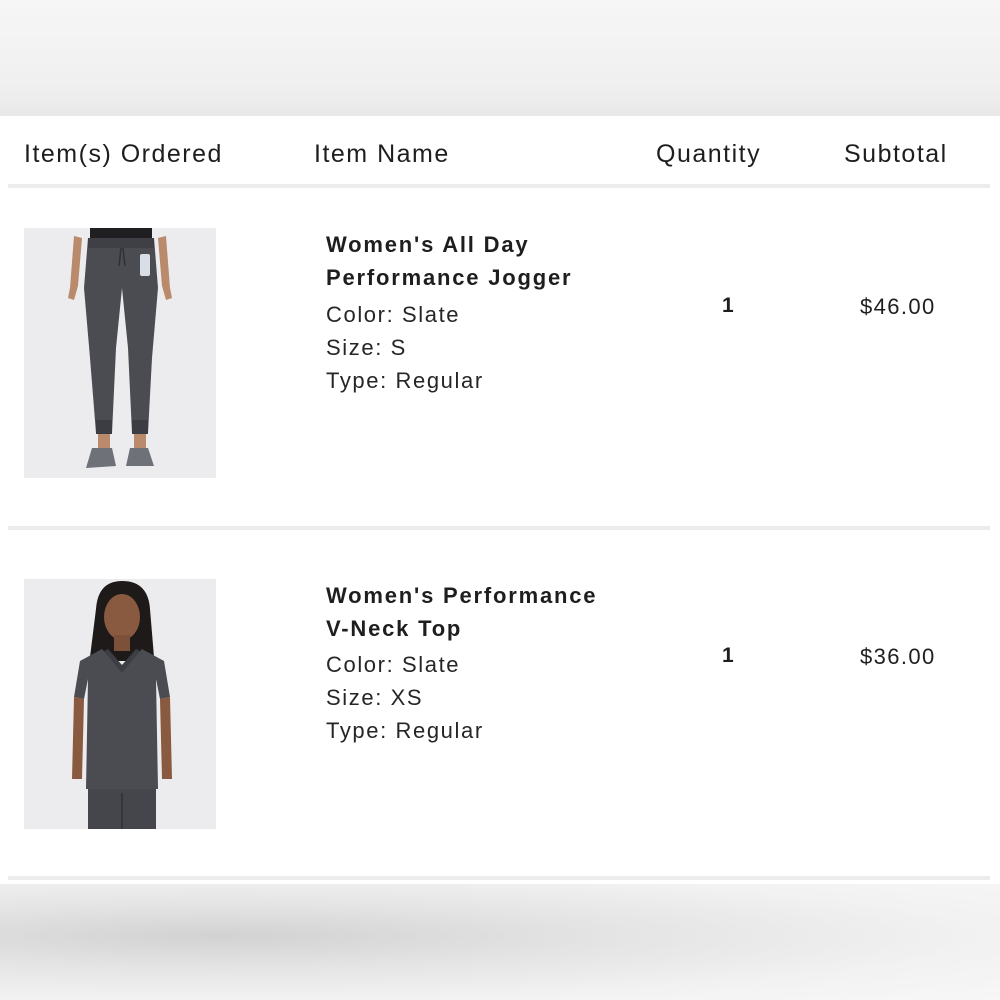 This screenshot has width=1000, height=1000. What do you see at coordinates (896, 154) in the screenshot?
I see `header-subtotal: Subtotal` at bounding box center [896, 154].